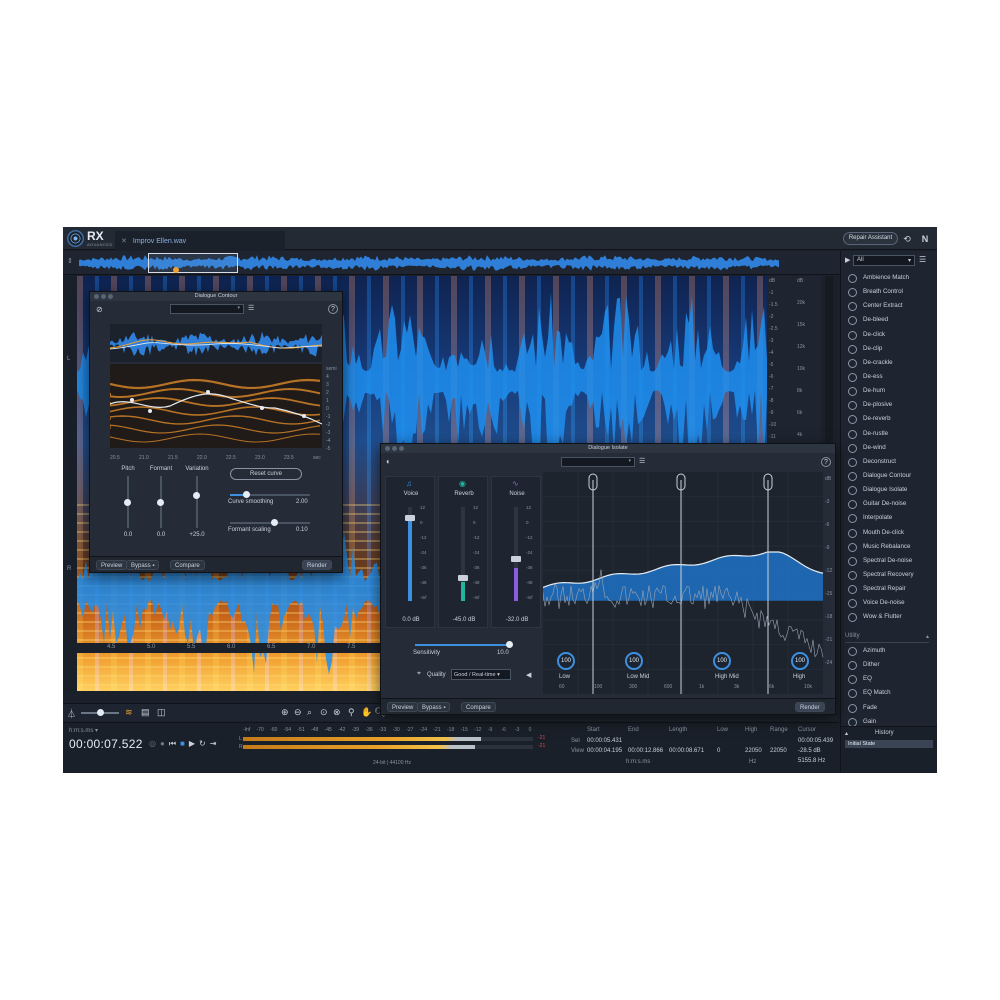 The height and width of the screenshot is (1000, 1000). Describe the element at coordinates (889, 561) in the screenshot. I see `module-item: Spectral De-noise` at that location.